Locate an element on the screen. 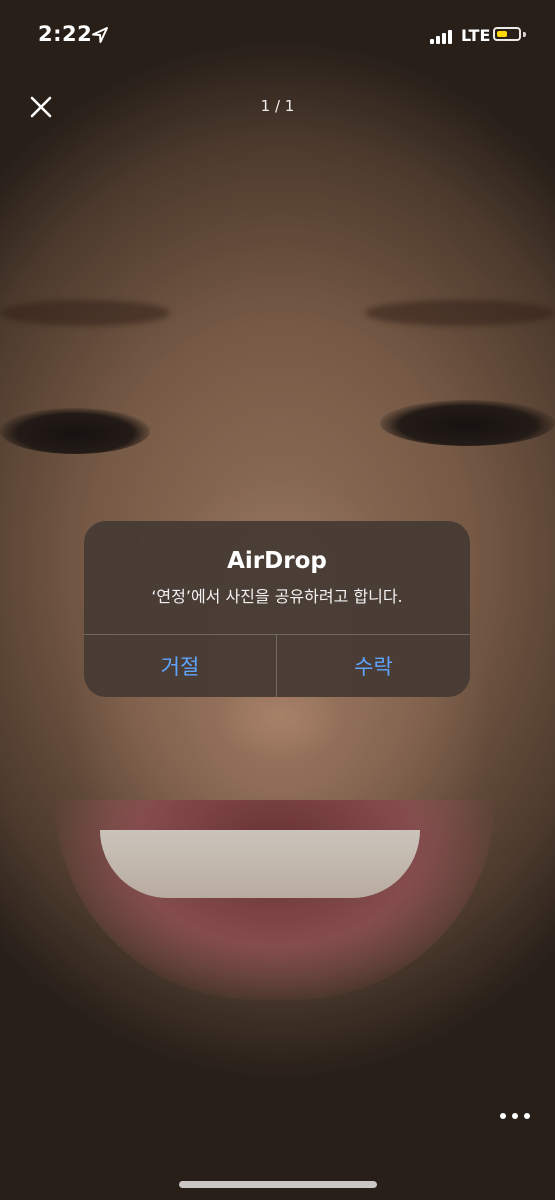 This screenshot has width=555, height=1200. battery-cap is located at coordinates (524, 34).